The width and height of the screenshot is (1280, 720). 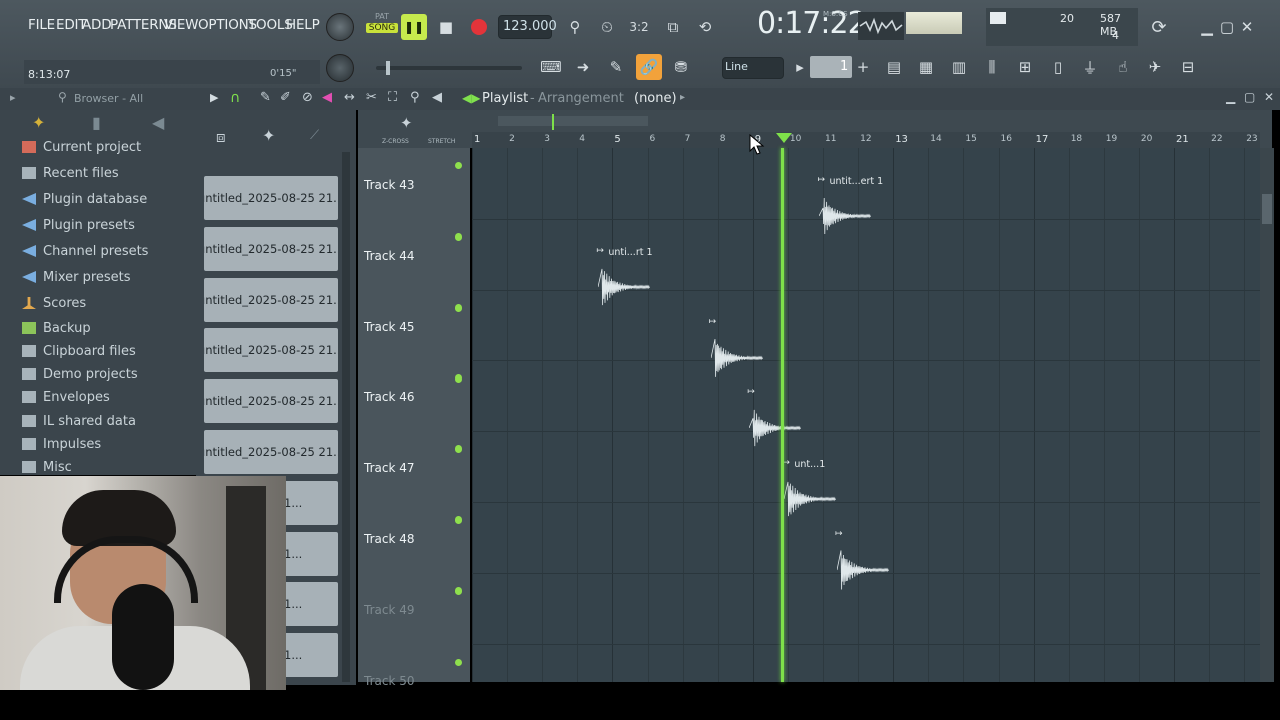 What do you see at coordinates (863, 67) in the screenshot?
I see `add-pattern-button: +` at bounding box center [863, 67].